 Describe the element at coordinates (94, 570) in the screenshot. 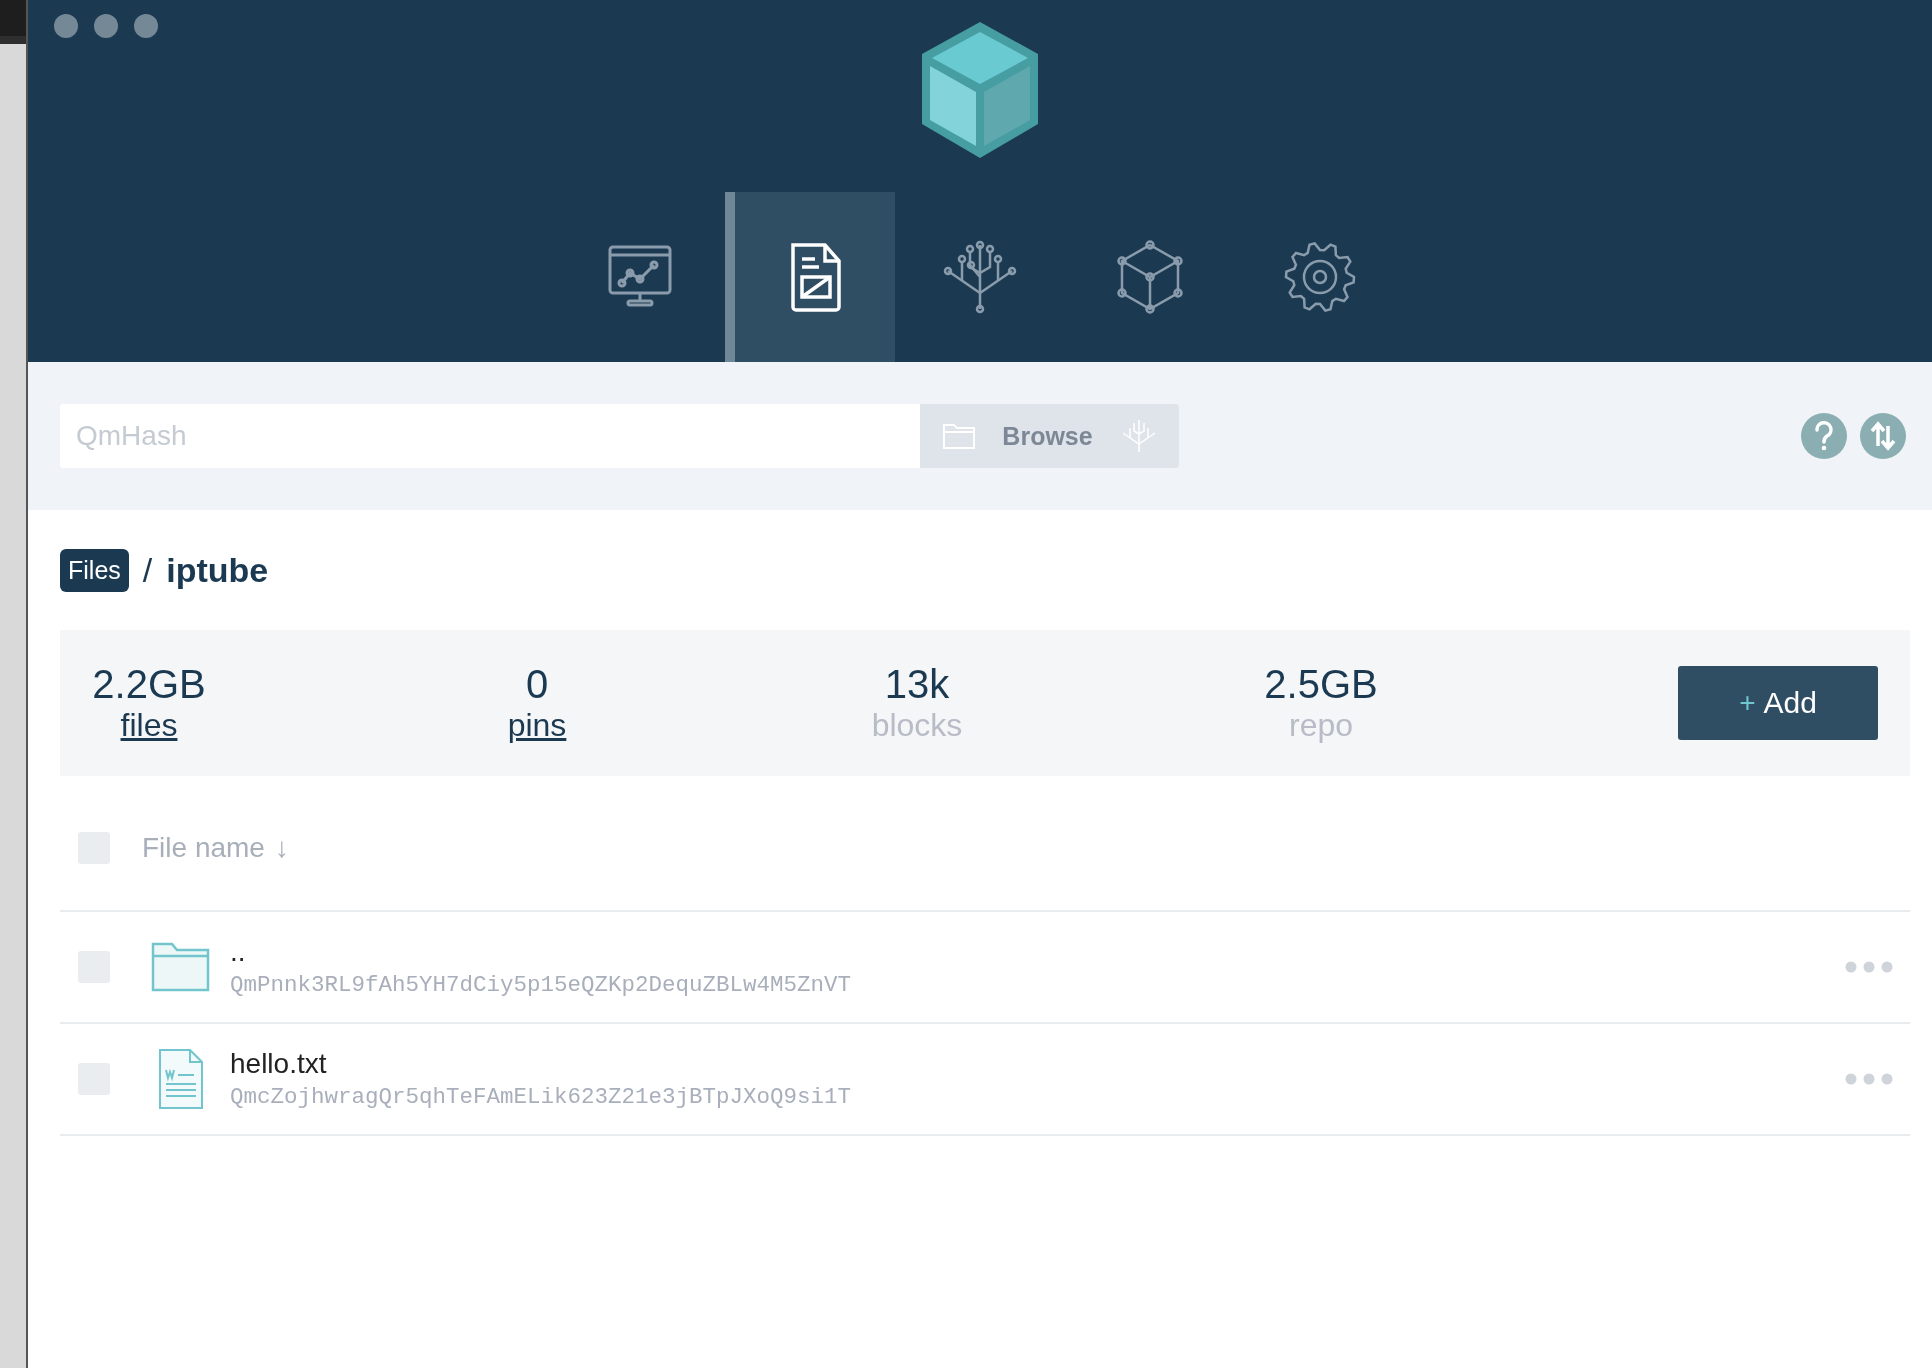

I see `breadcrumb-link: Files` at that location.